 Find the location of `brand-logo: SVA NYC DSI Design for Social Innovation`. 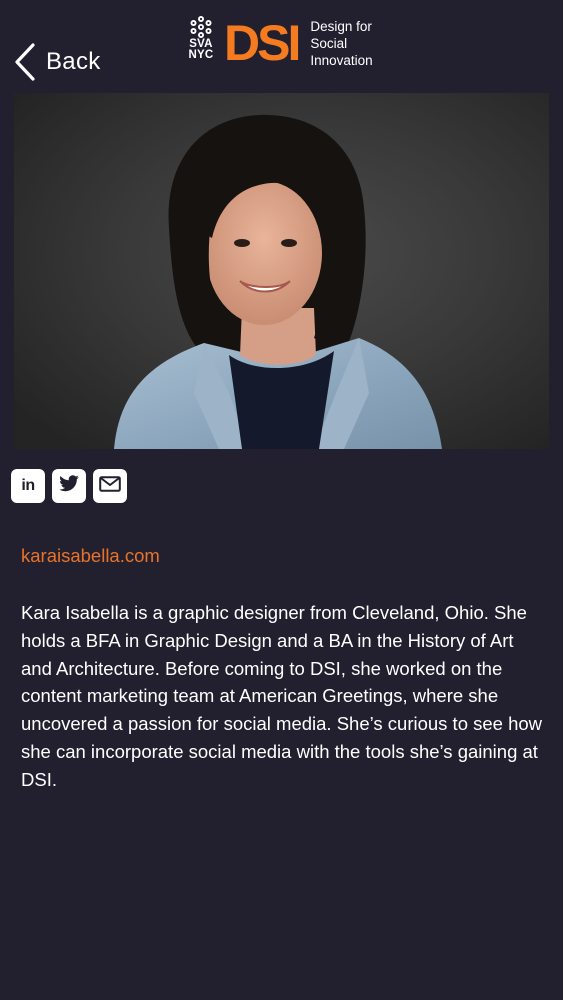

brand-logo: SVA NYC DSI Design for Social Innovation is located at coordinates (279, 43).